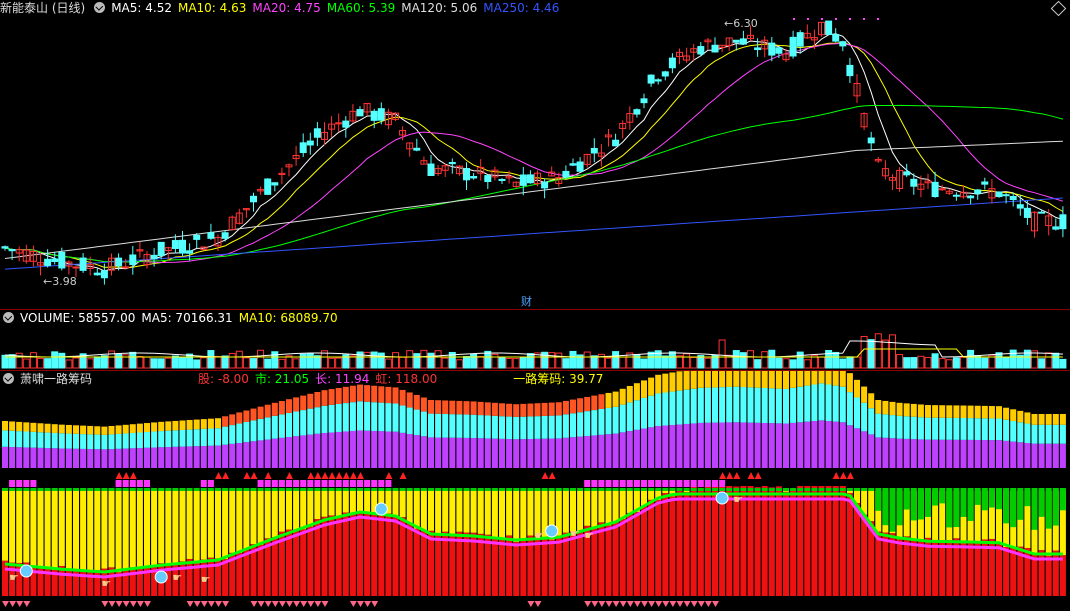 The image size is (1070, 611). I want to click on hand-pointer-icon: ☛, so click(206, 579).